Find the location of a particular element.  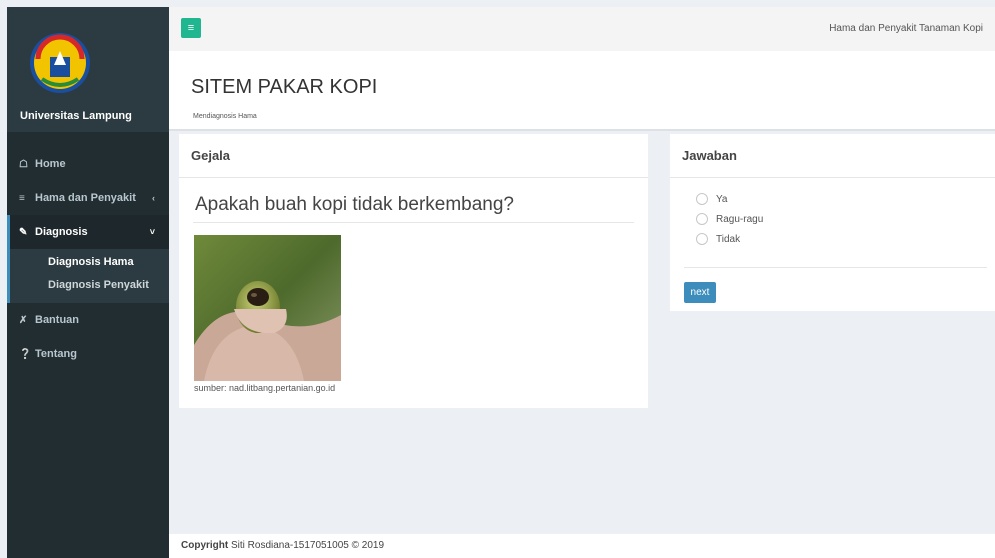

brand: Universitas Lampung is located at coordinates (88, 69).